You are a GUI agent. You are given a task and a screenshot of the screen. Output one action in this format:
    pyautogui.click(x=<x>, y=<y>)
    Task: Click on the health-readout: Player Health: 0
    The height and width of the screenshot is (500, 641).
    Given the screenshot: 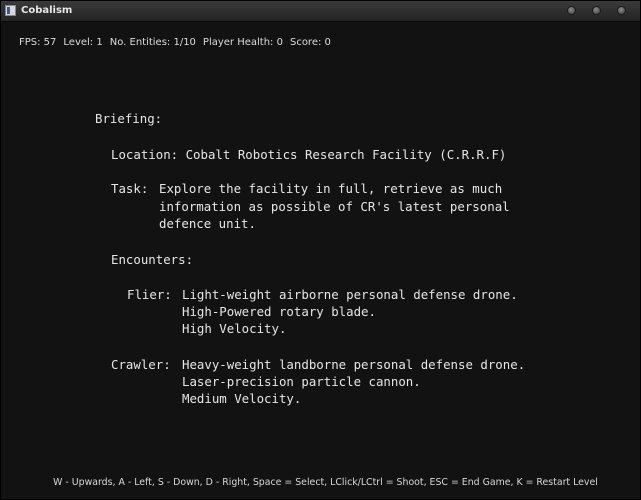 What is the action you would take?
    pyautogui.click(x=242, y=42)
    